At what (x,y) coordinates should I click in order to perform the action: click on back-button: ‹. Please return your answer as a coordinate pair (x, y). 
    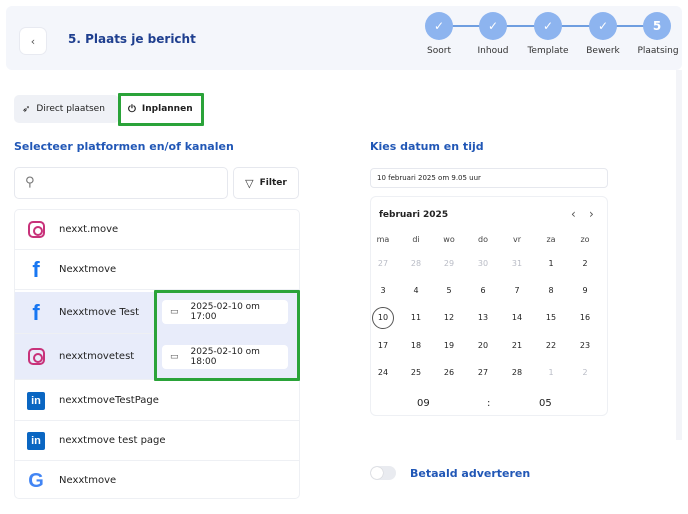
    Looking at the image, I should click on (33, 41).